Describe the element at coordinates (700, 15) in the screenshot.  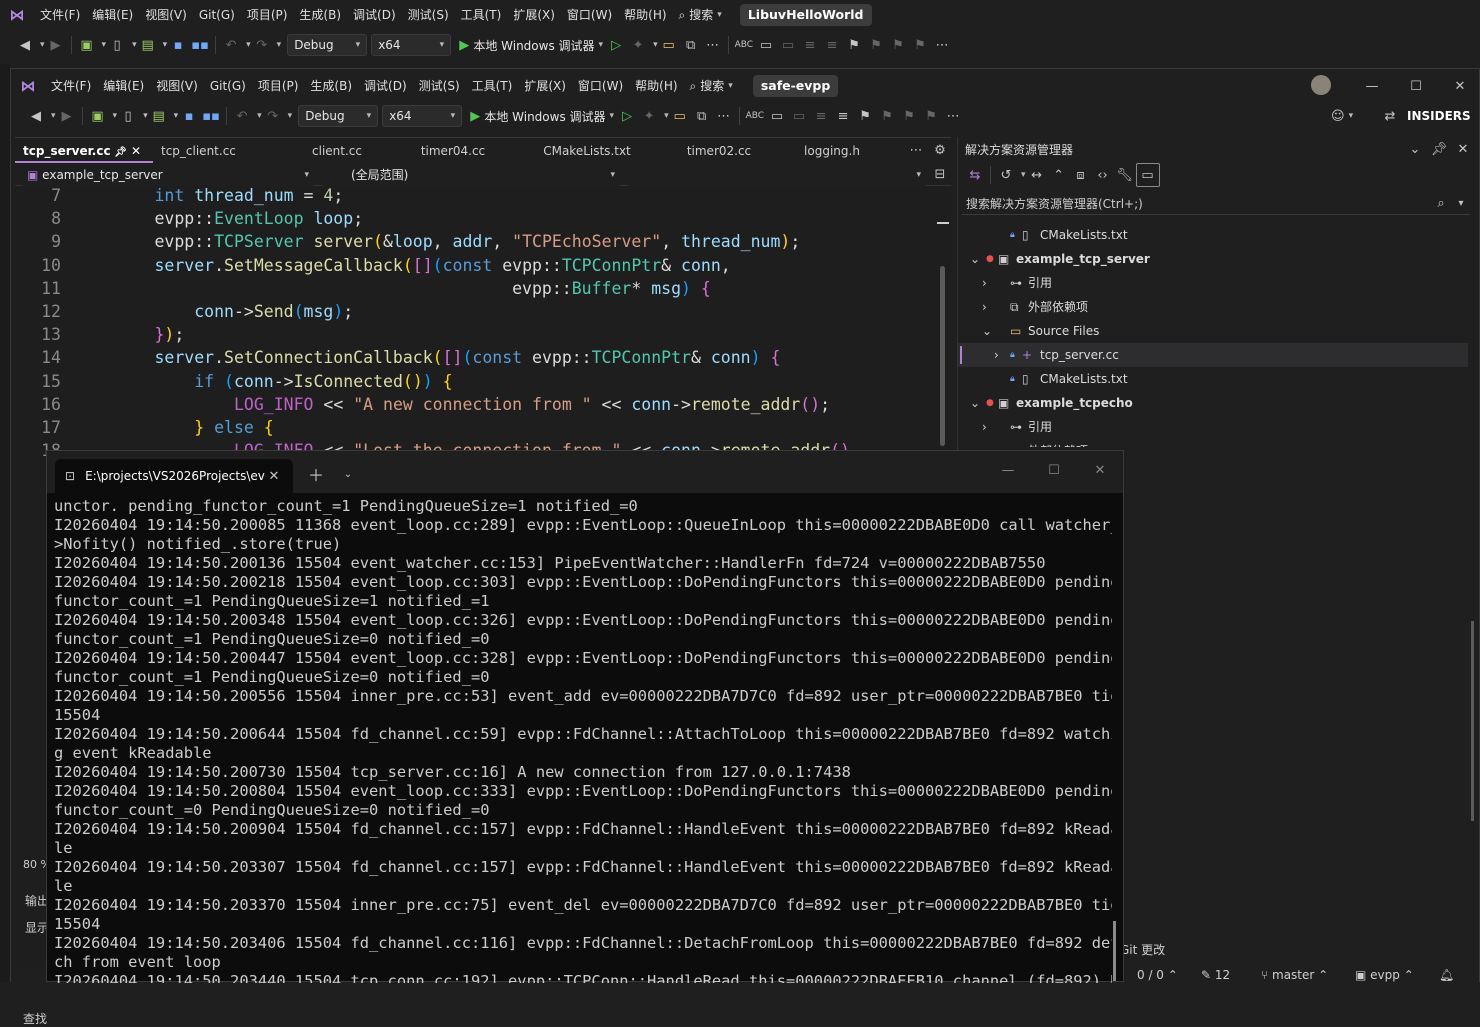
I see `outer-search: ⌕ 搜索 ▾` at that location.